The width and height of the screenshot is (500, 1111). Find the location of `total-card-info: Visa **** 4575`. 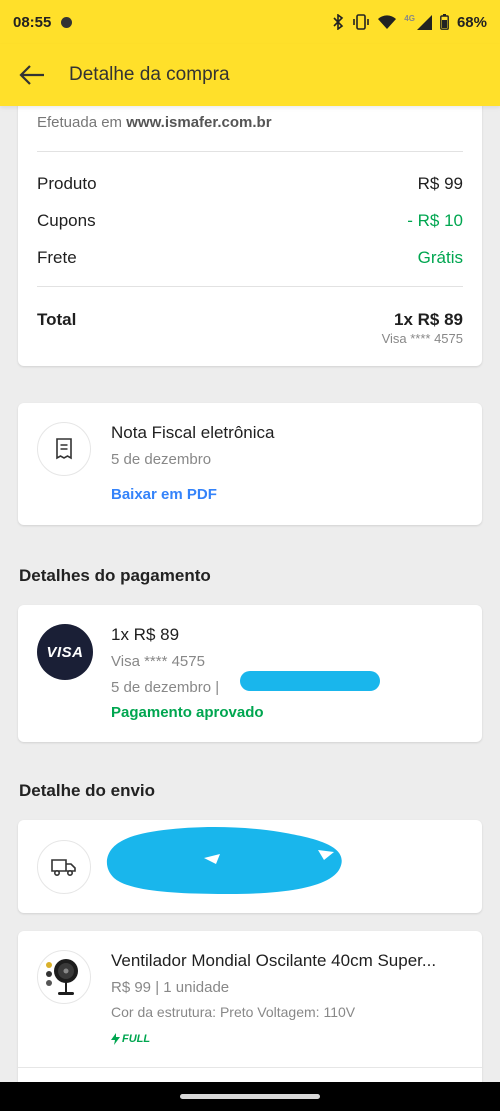

total-card-info: Visa **** 4575 is located at coordinates (422, 338).